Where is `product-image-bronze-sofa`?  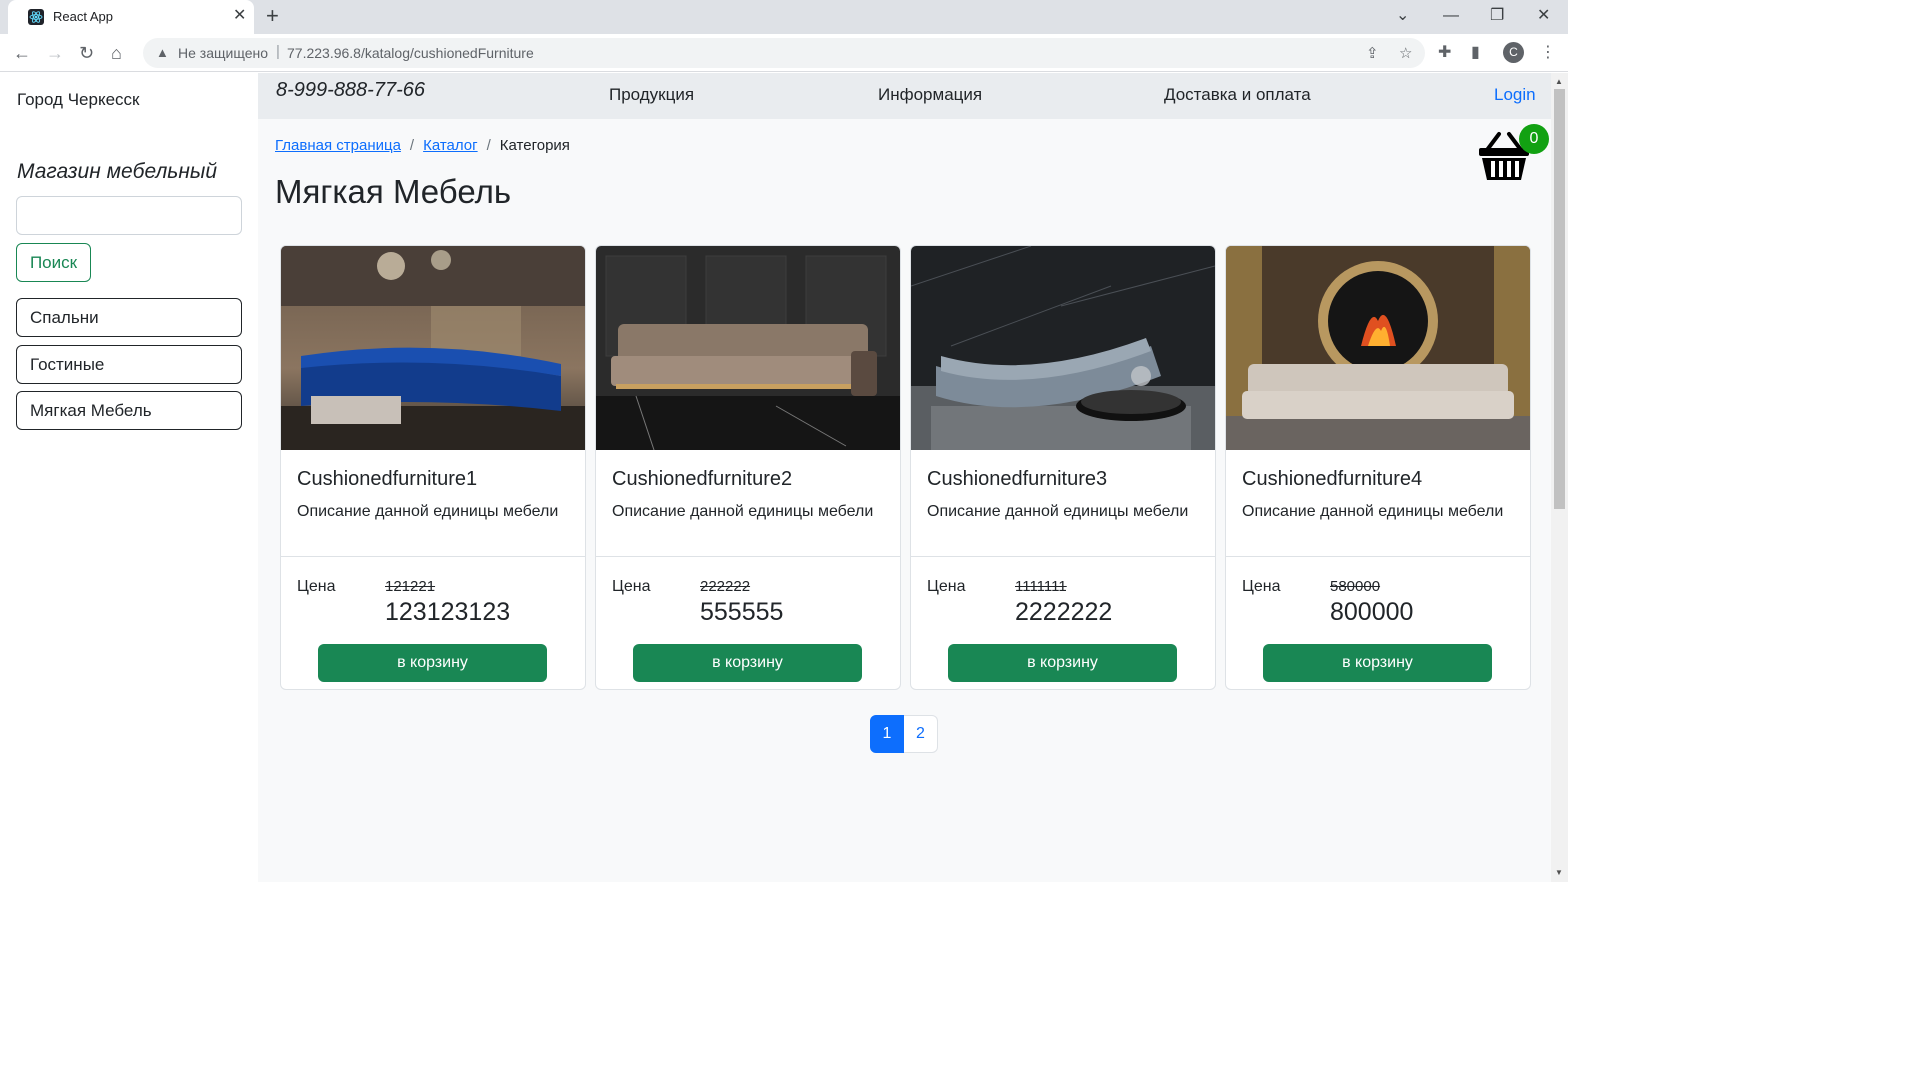 product-image-bronze-sofa is located at coordinates (748, 348).